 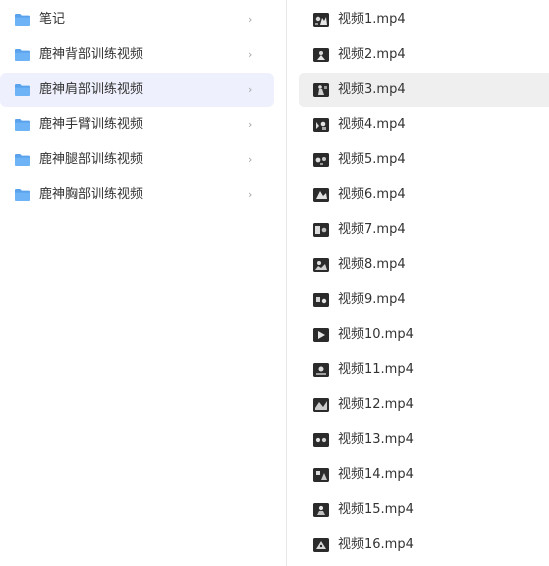 I want to click on file-label: 视频2.mp4, so click(x=372, y=54).